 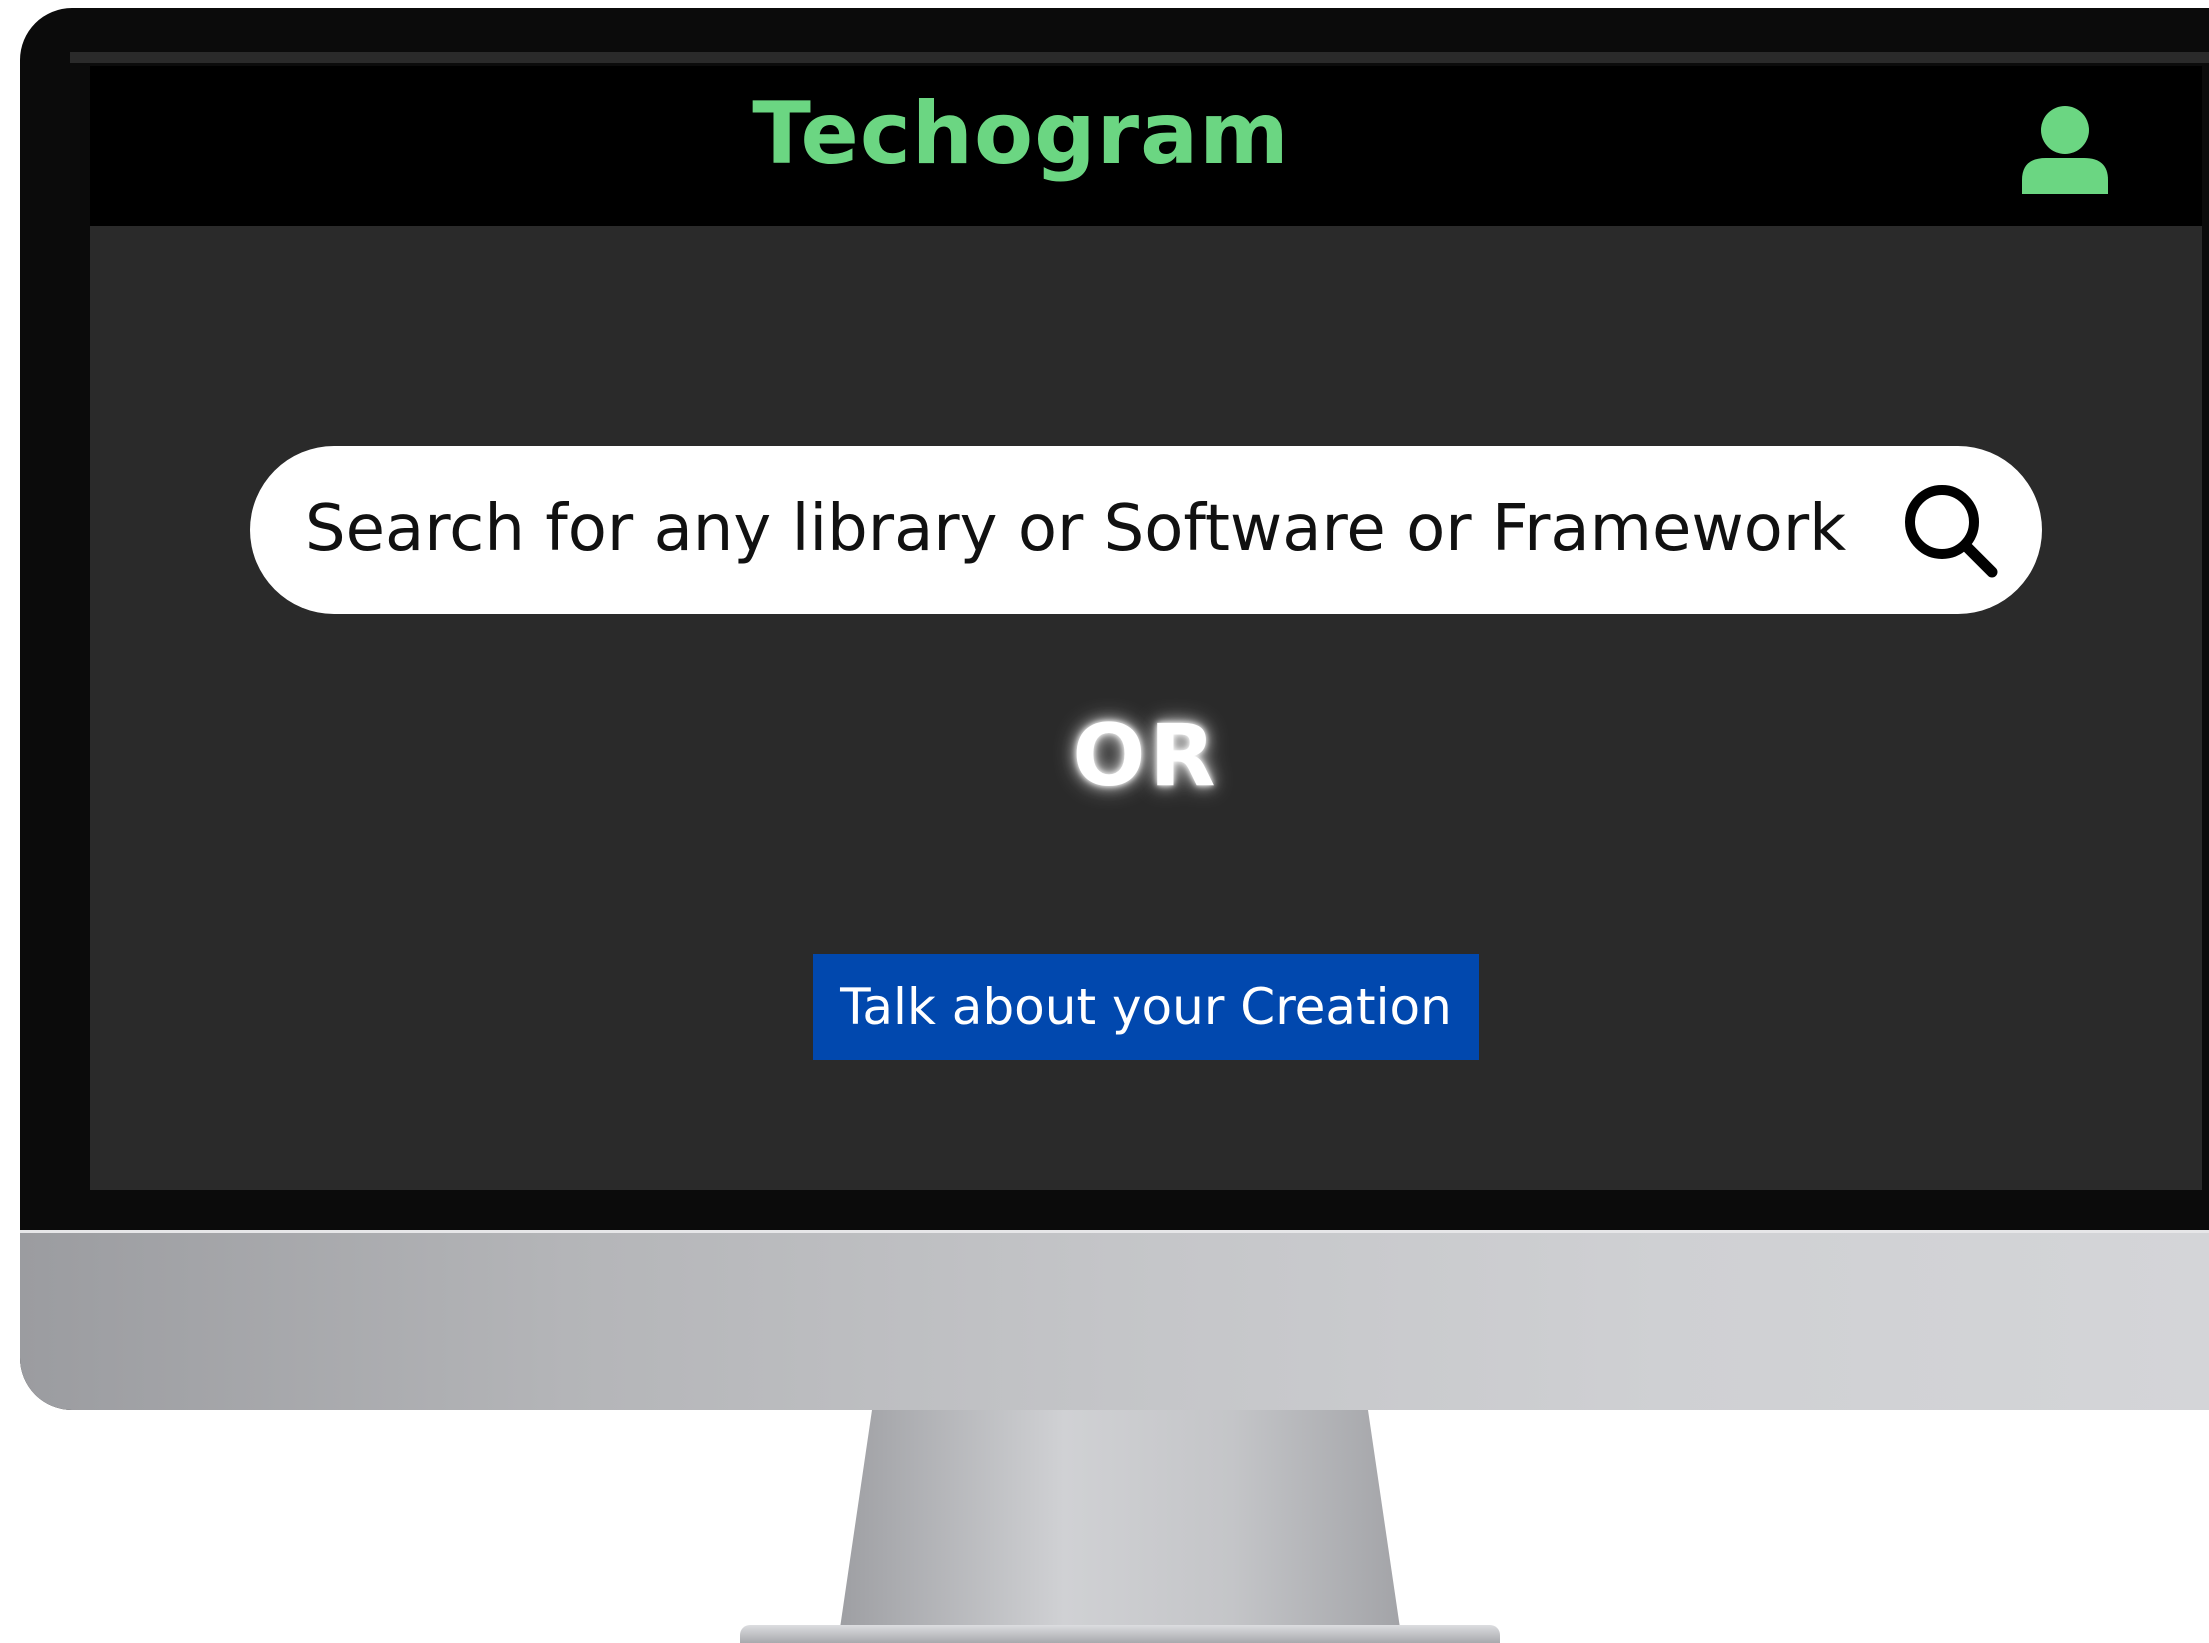 I want to click on or-divider: OR, so click(x=1146, y=756).